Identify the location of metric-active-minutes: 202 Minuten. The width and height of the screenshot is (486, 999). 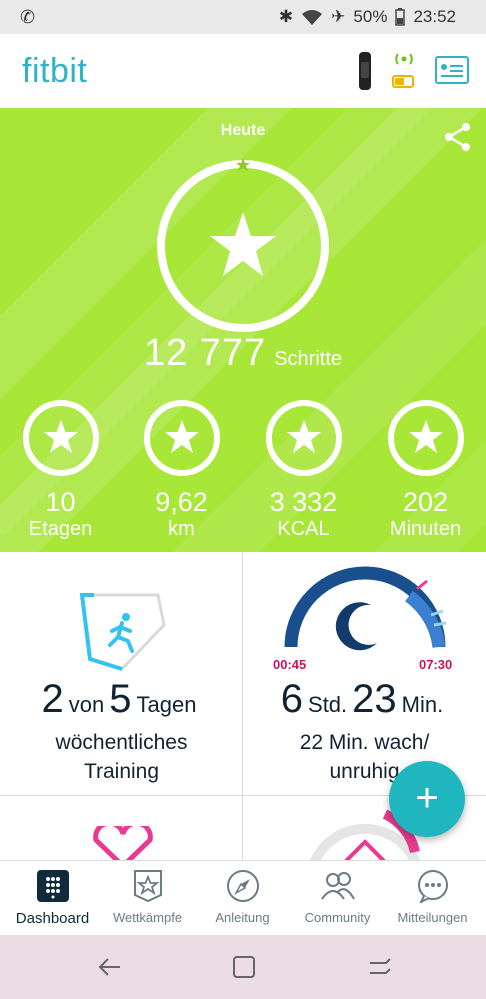
(425, 469).